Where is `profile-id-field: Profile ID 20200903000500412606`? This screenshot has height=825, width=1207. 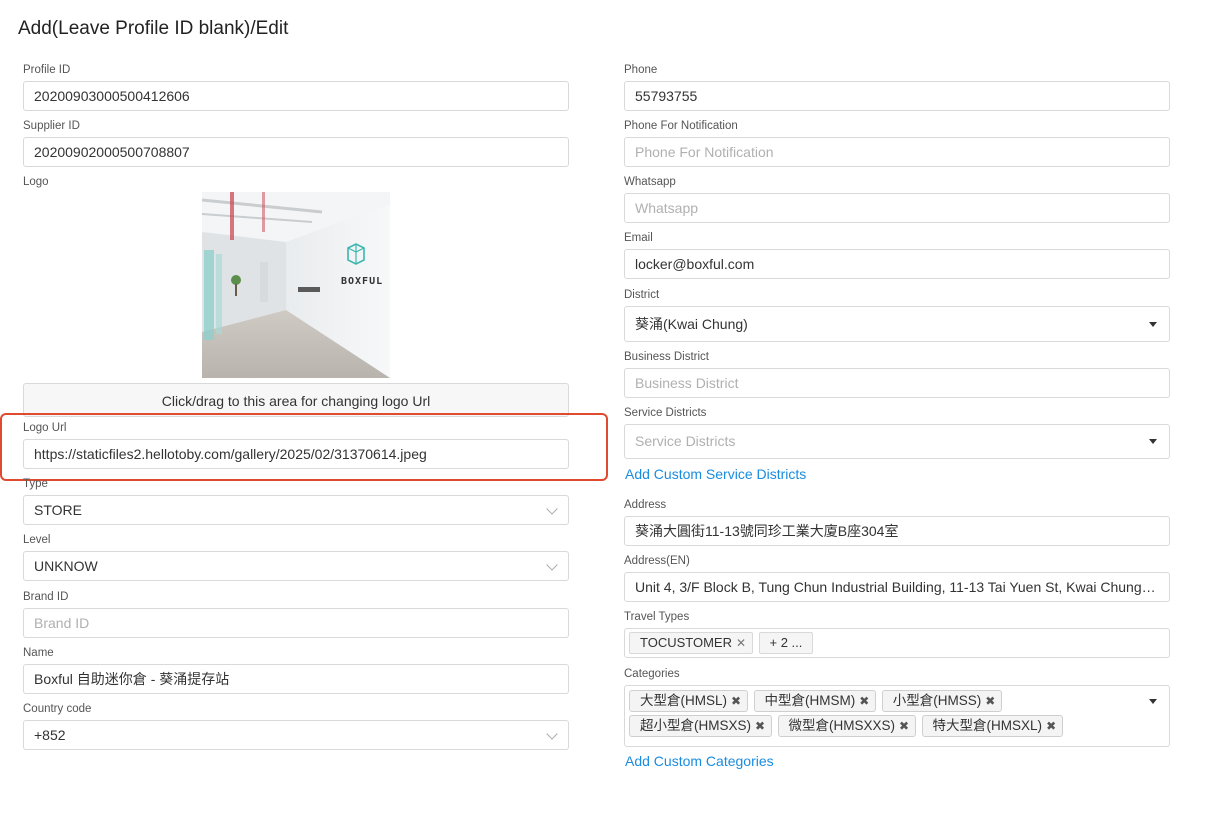
profile-id-field: Profile ID 20200903000500412606 is located at coordinates (296, 87).